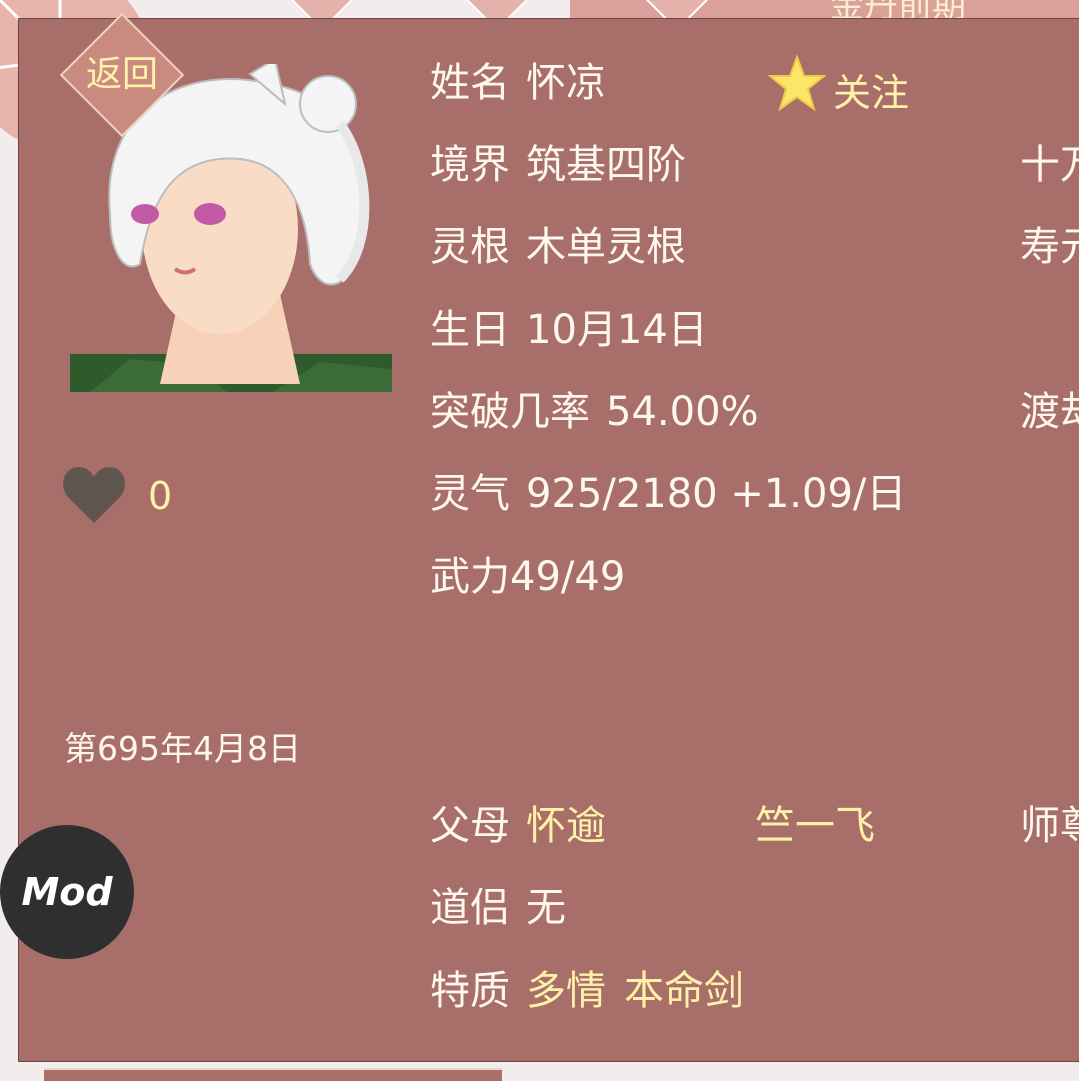  I want to click on right-col-label: 寿元, so click(1049, 247).